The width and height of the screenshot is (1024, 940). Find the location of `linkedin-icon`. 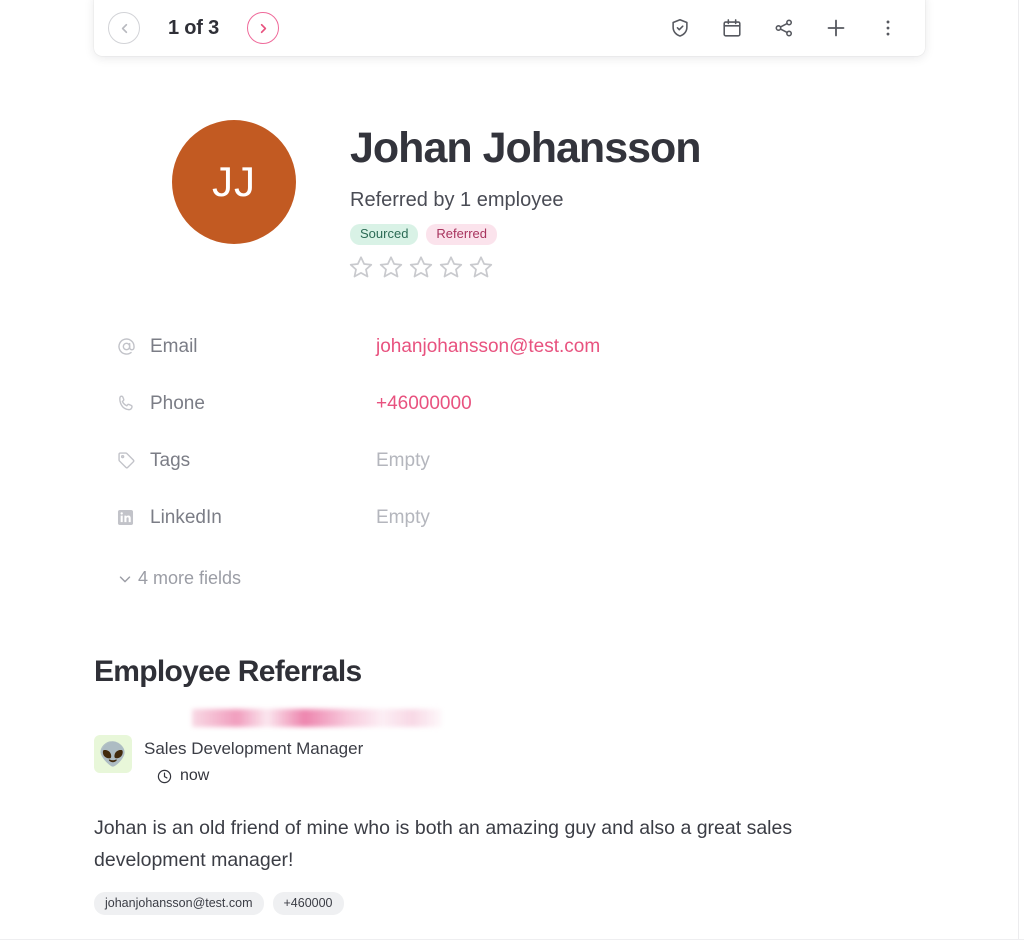

linkedin-icon is located at coordinates (129, 517).